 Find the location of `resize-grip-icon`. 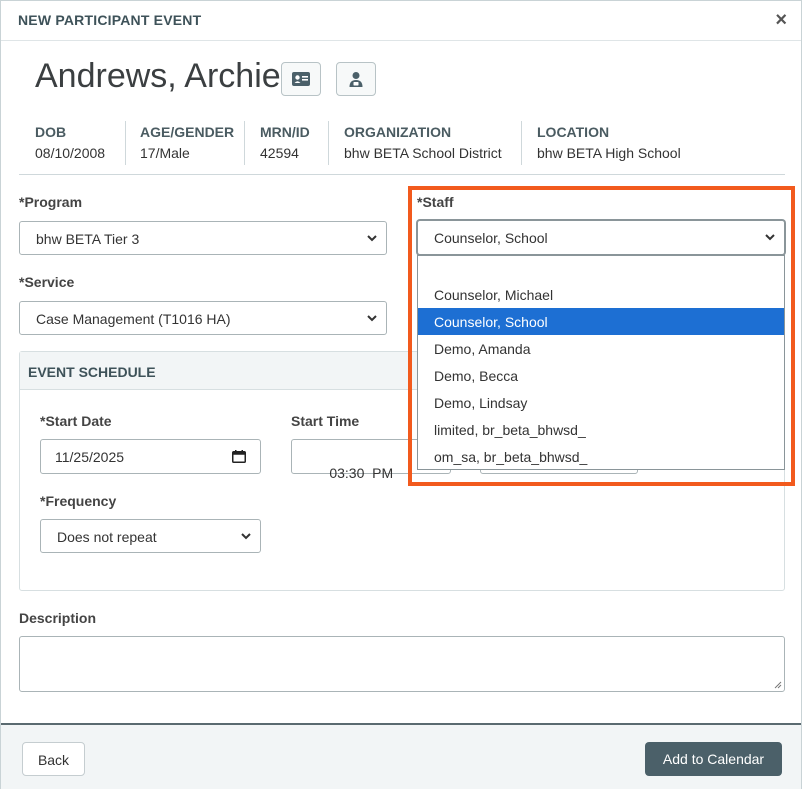

resize-grip-icon is located at coordinates (778, 685).